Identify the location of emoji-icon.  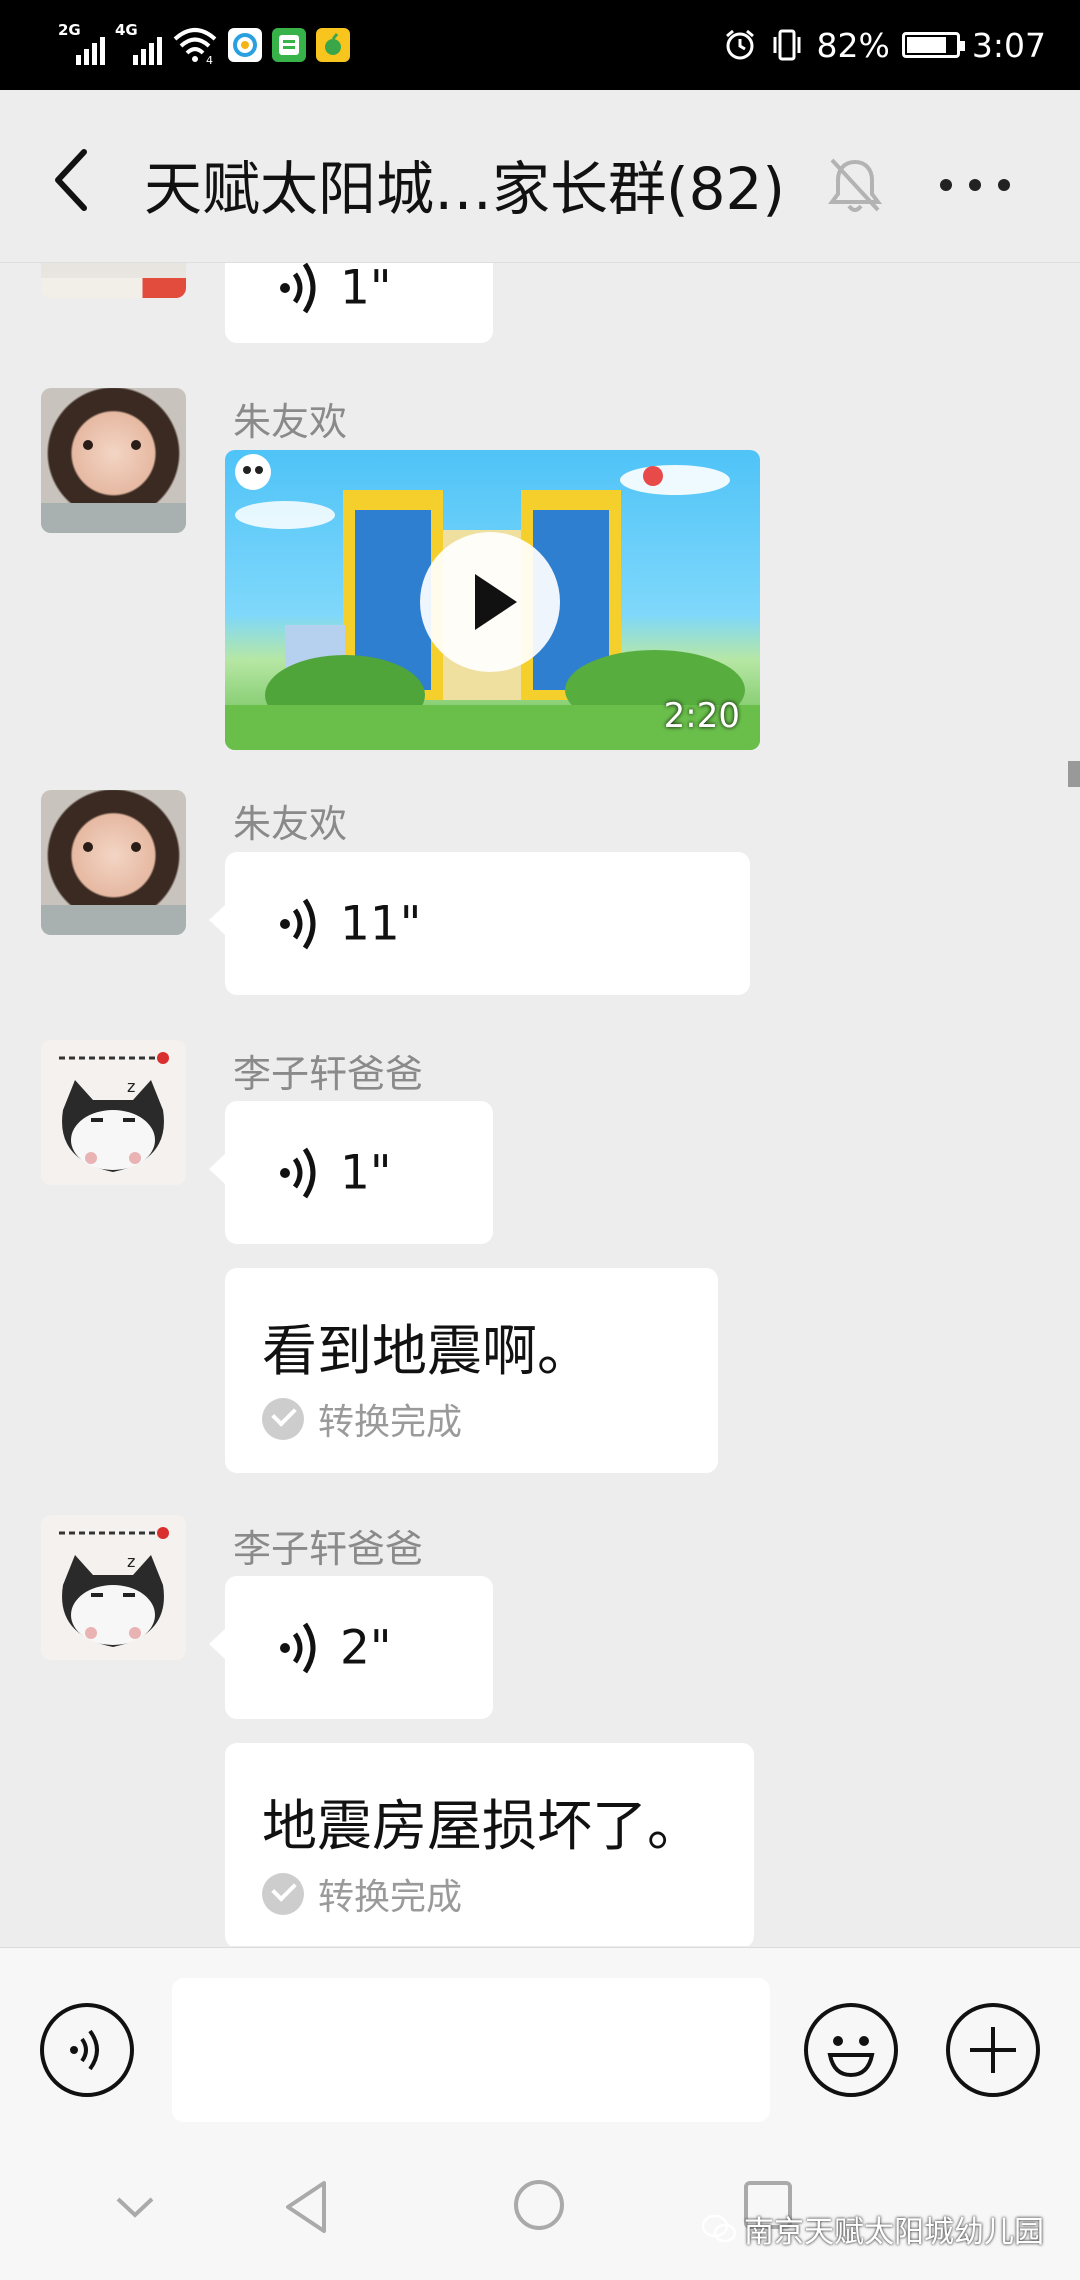
(851, 2057).